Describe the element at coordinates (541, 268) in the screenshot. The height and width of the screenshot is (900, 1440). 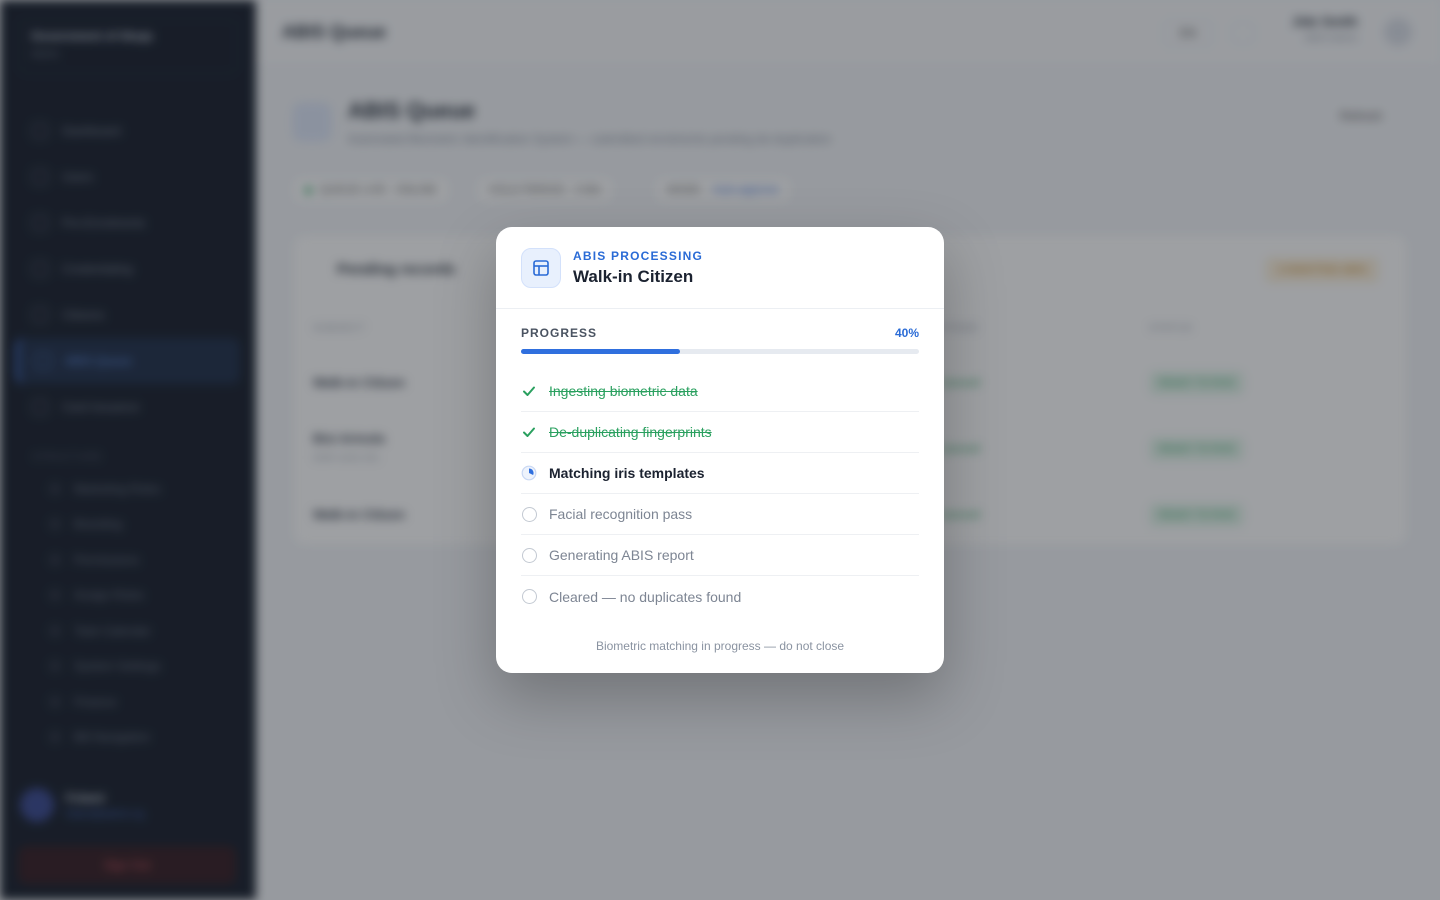
I see `table-icon` at that location.